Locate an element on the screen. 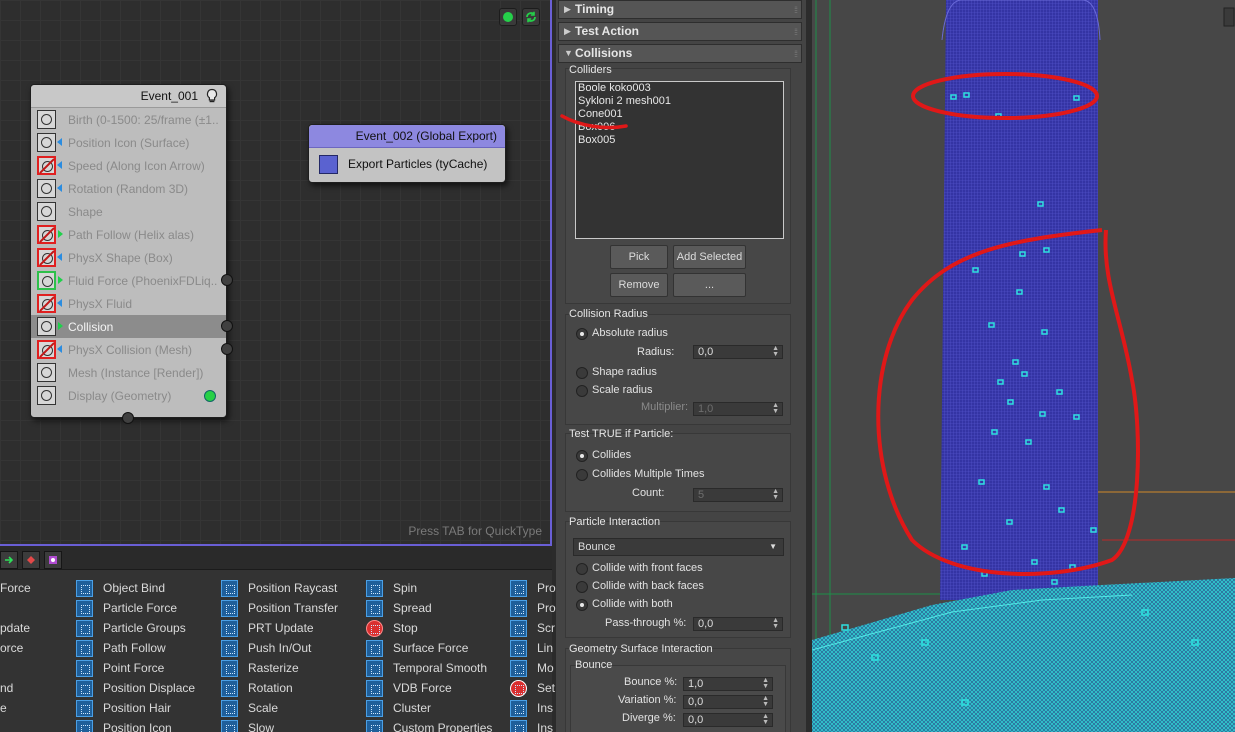 Image resolution: width=1235 pixels, height=732 pixels. operator-row: Position Icon (Surface) is located at coordinates (128, 142).